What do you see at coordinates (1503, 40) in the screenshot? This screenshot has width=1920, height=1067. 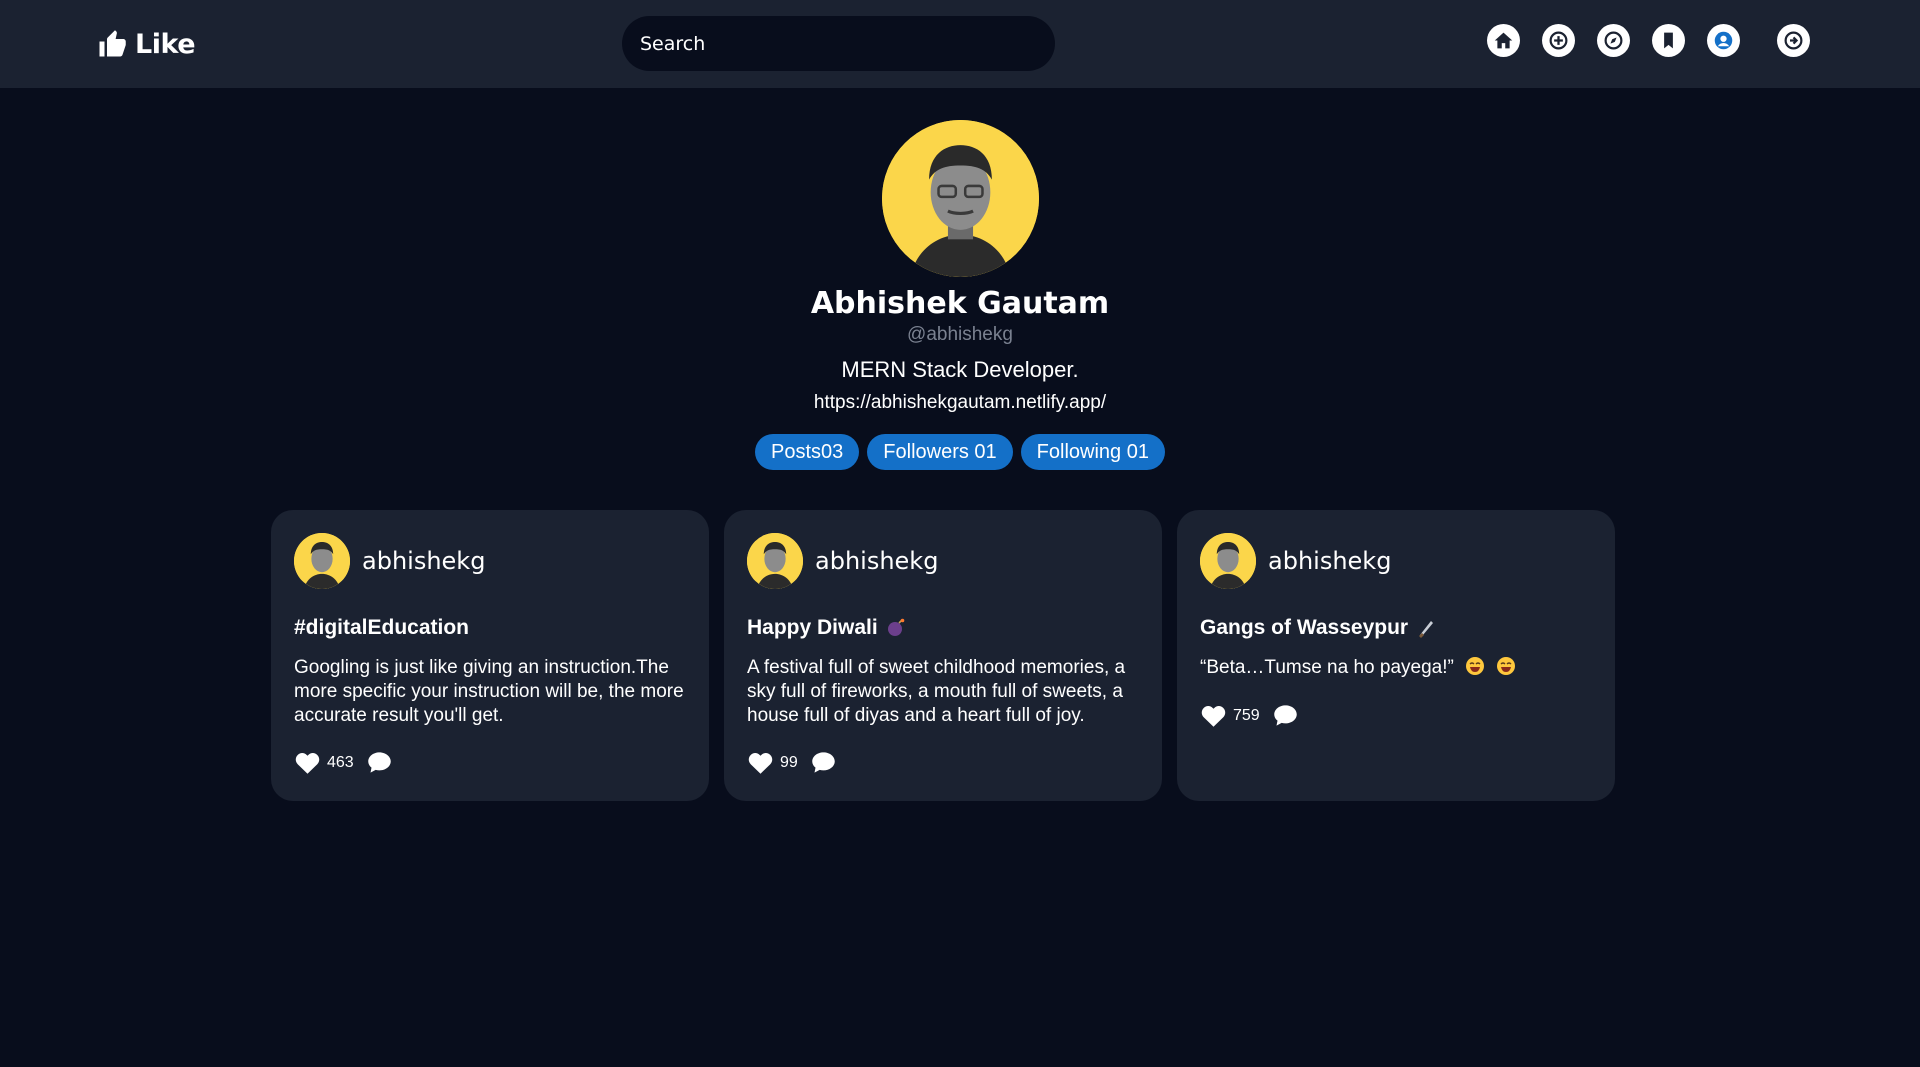 I see `home-icon` at bounding box center [1503, 40].